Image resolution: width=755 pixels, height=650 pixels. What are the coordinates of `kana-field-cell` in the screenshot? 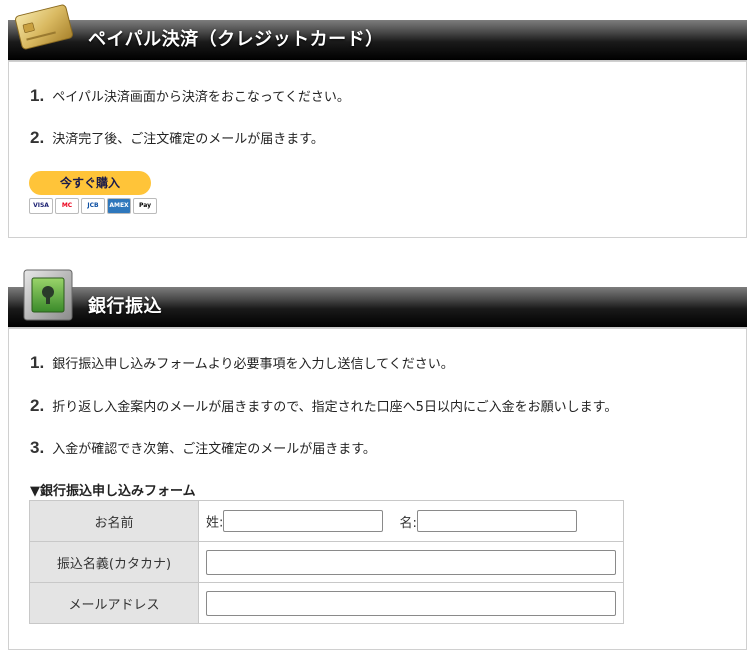 It's located at (411, 562).